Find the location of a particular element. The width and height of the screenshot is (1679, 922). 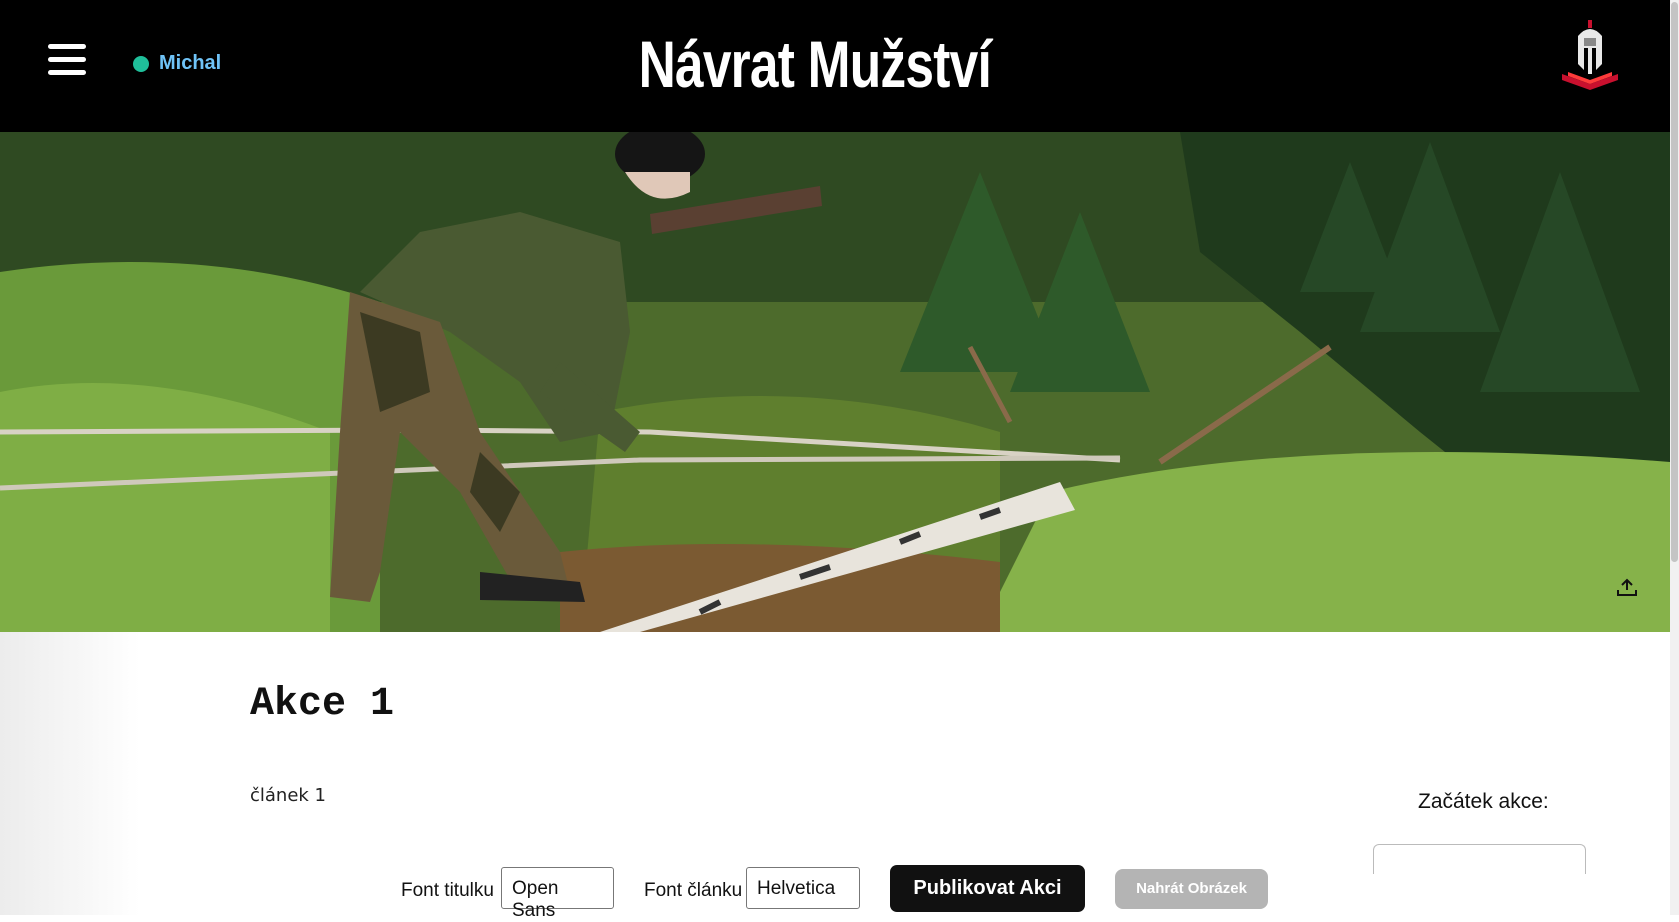

upload-icon is located at coordinates (1627, 588).